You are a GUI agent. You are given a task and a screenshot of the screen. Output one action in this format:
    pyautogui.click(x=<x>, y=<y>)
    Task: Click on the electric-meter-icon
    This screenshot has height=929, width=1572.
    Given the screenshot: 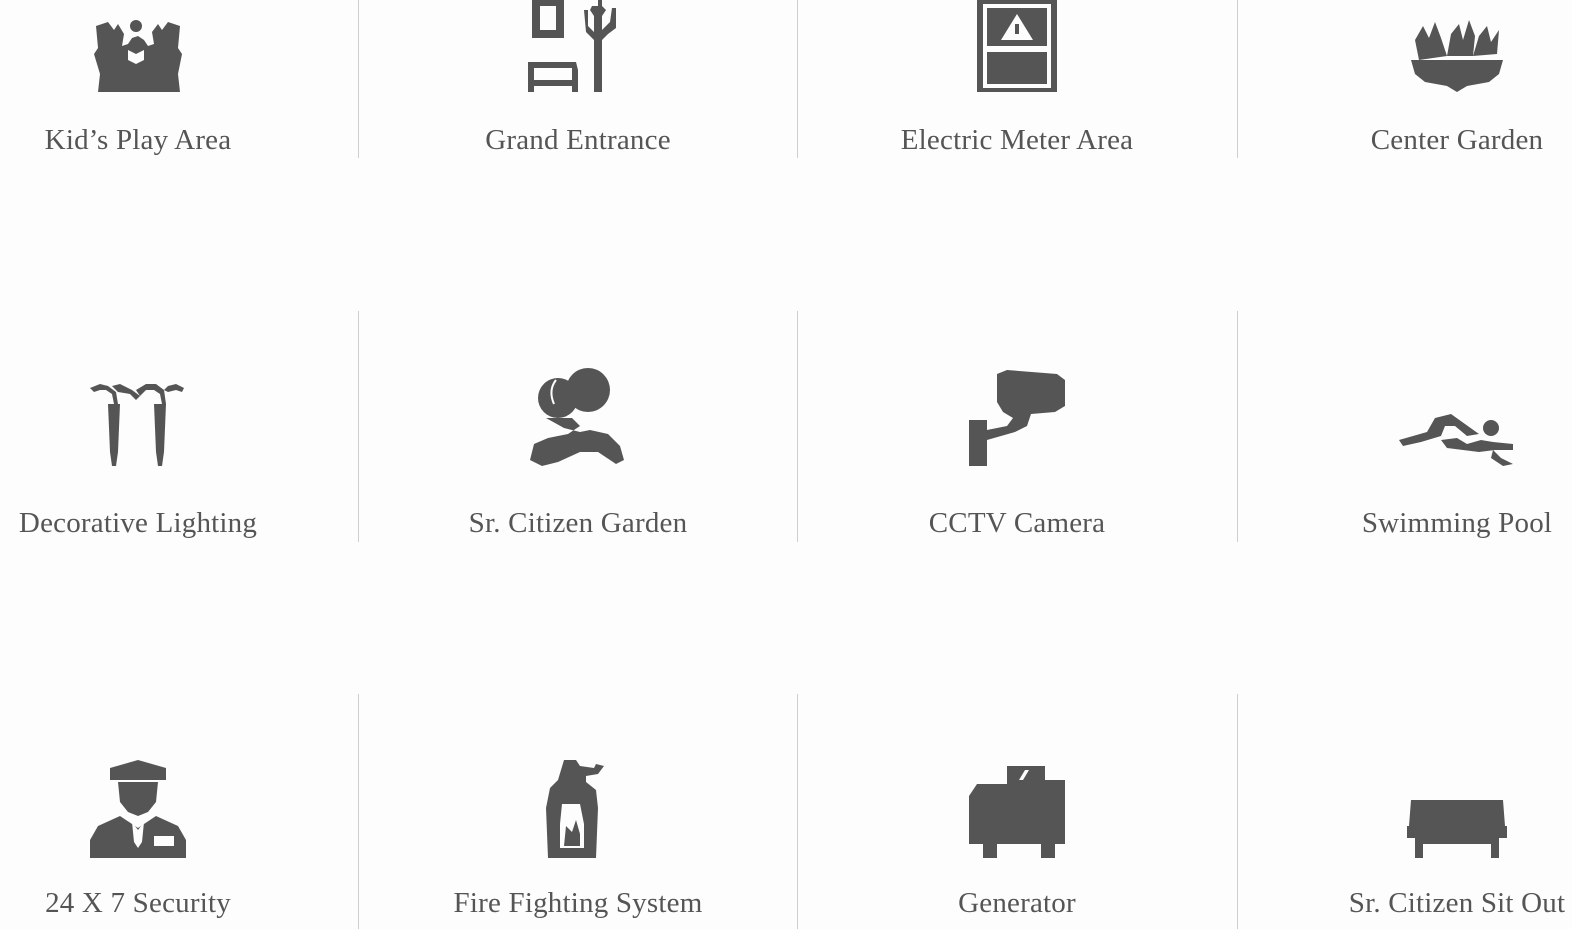 What is the action you would take?
    pyautogui.click(x=1017, y=46)
    